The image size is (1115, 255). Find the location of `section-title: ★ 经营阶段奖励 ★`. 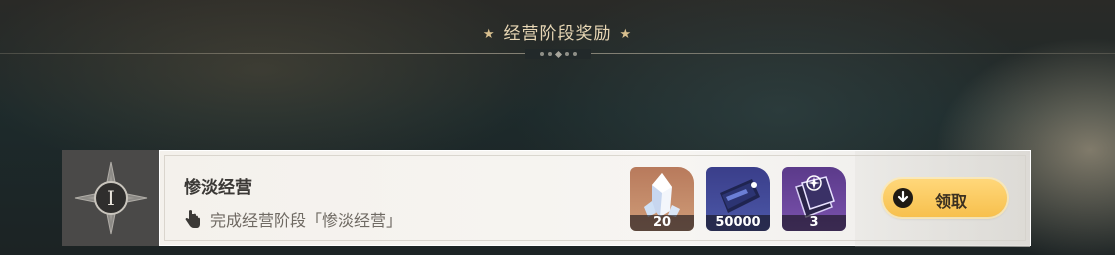

section-title: ★ 经营阶段奖励 ★ is located at coordinates (557, 31).